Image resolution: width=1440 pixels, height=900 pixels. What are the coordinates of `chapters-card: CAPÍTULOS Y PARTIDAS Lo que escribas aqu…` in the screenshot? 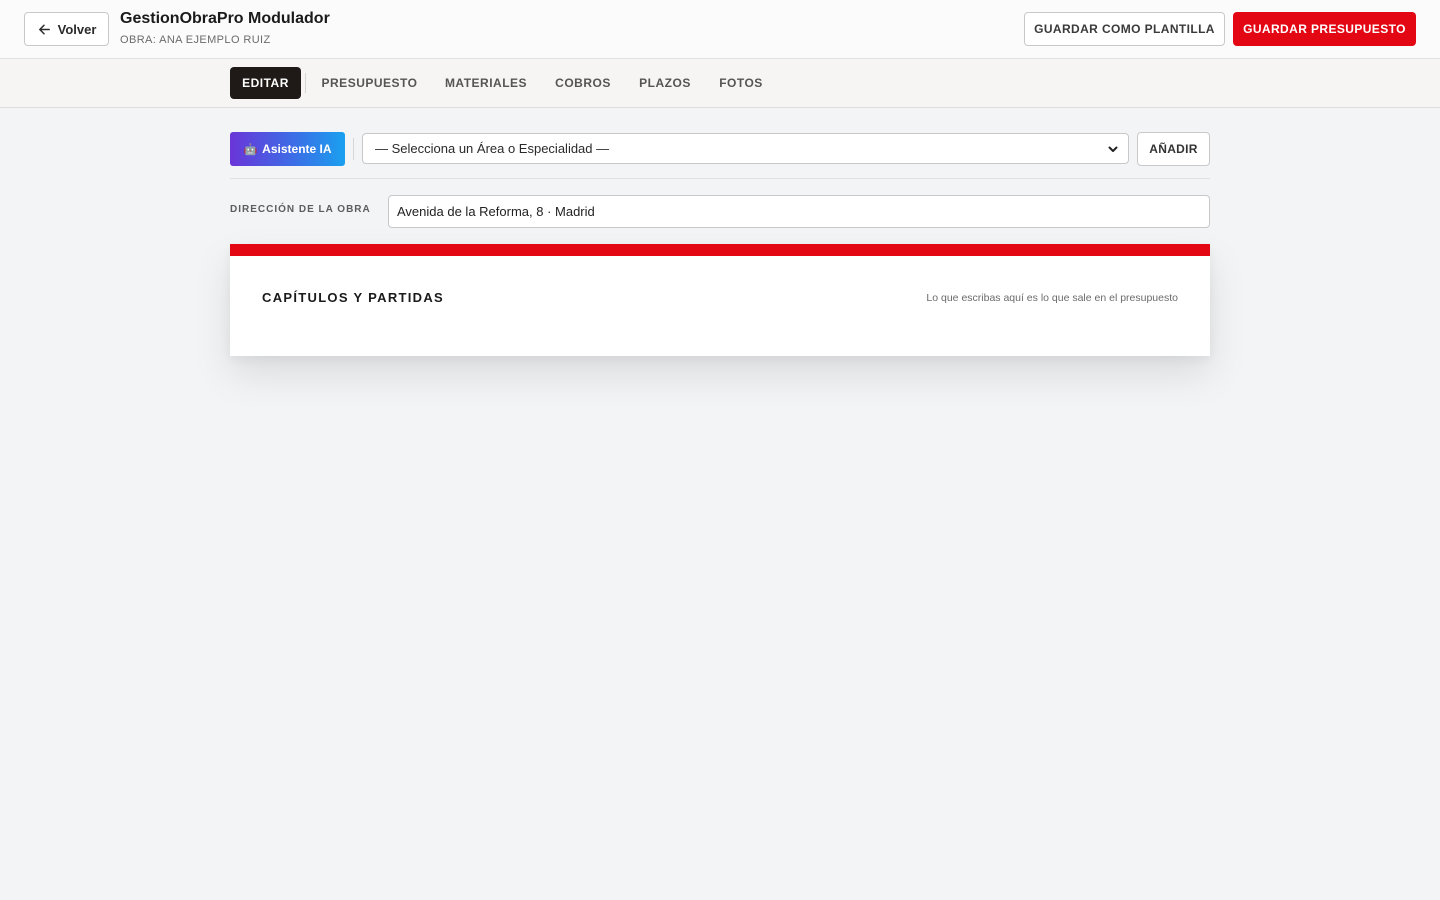 It's located at (720, 300).